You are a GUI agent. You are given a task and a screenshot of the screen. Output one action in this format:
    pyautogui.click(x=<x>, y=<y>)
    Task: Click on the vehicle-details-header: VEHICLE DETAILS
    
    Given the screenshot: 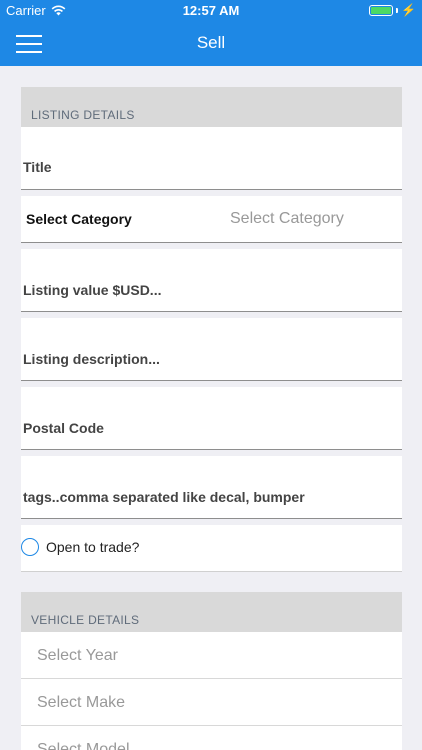 What is the action you would take?
    pyautogui.click(x=211, y=612)
    